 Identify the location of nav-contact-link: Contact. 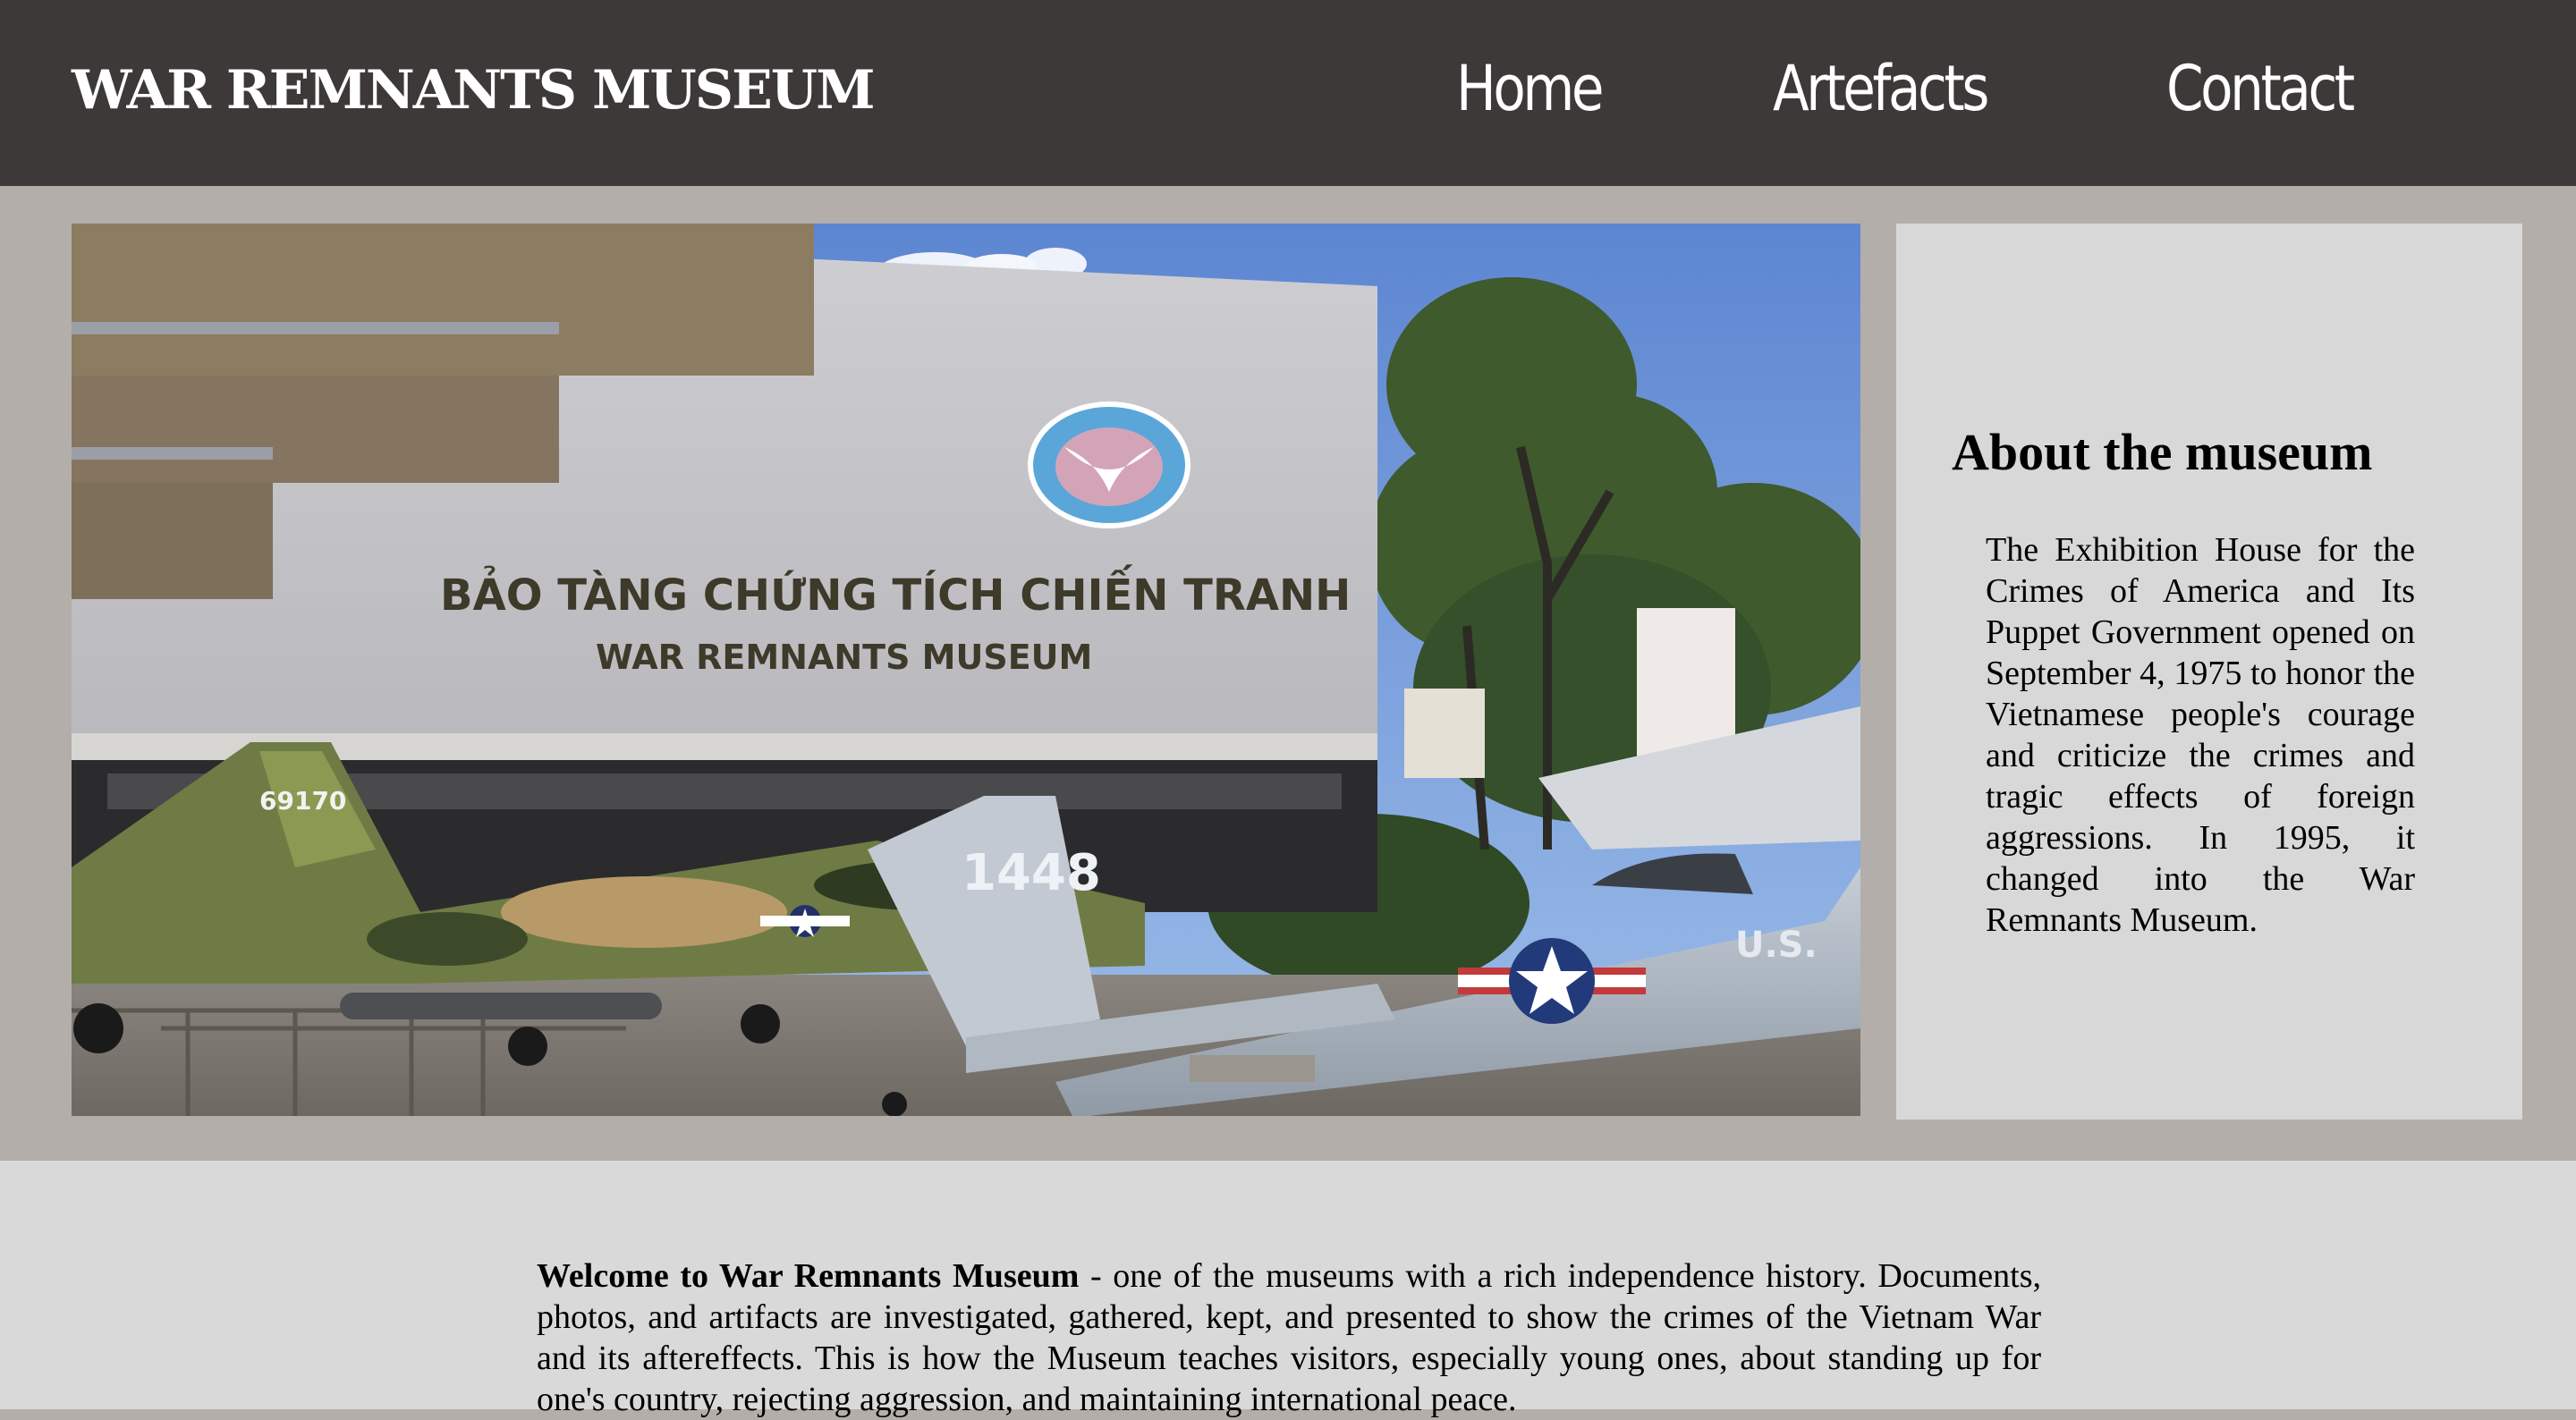
(2260, 88).